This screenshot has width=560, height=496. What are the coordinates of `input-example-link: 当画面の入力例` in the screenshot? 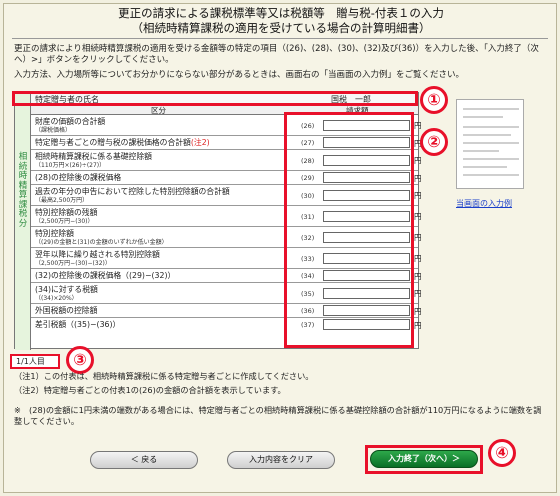 It's located at (496, 203).